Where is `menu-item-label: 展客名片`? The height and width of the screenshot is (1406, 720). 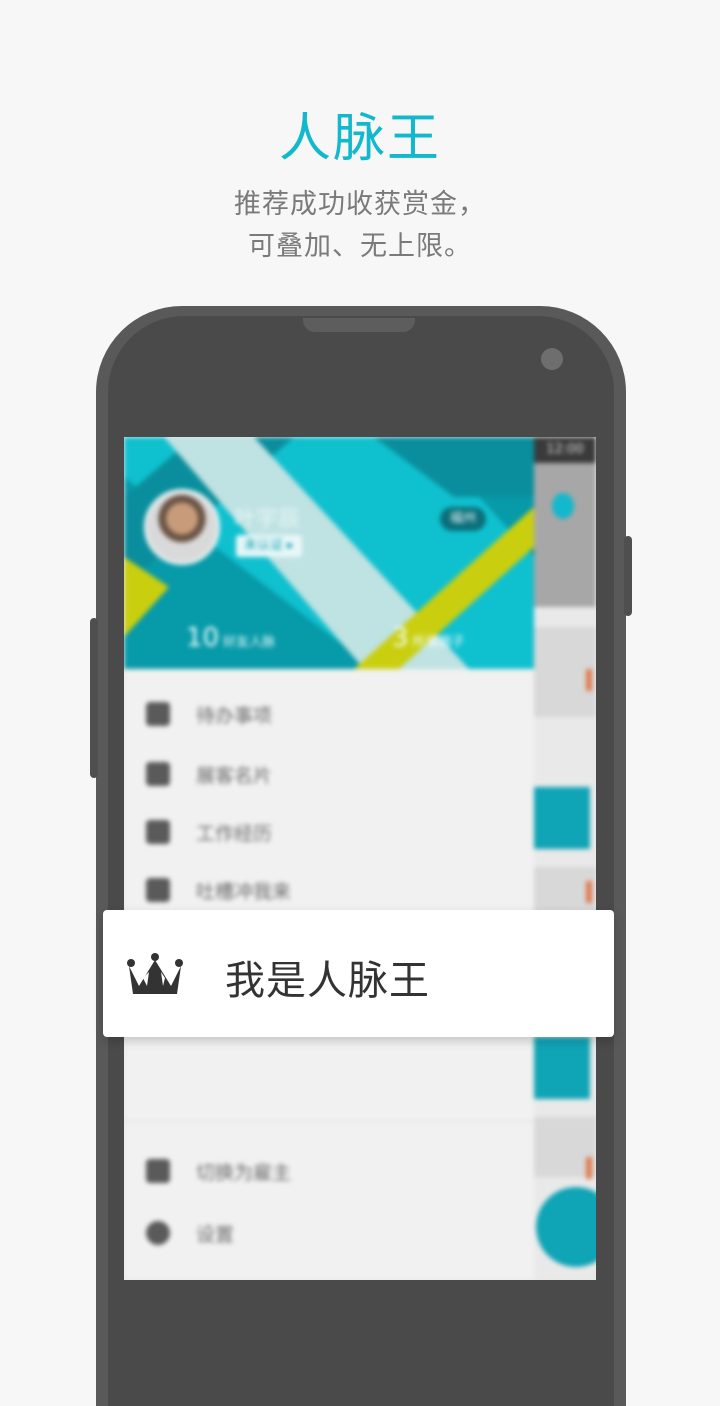
menu-item-label: 展客名片 is located at coordinates (234, 775).